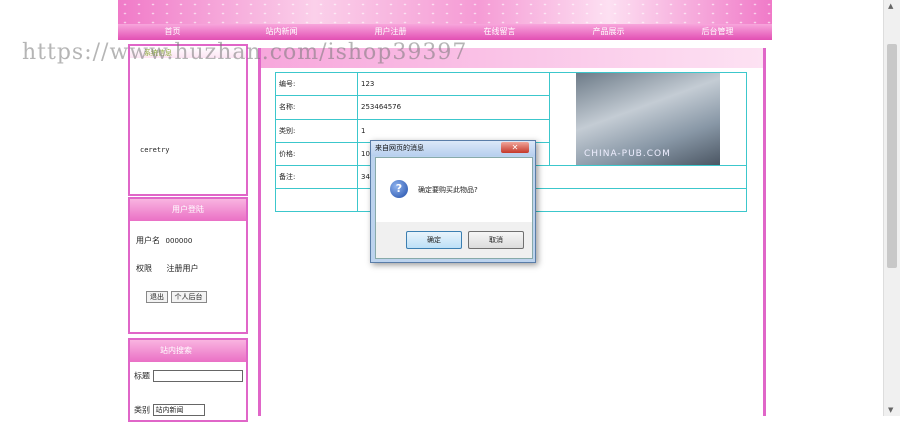  What do you see at coordinates (188, 120) in the screenshot?
I see `system-info-box: 系统信息 ceretry` at bounding box center [188, 120].